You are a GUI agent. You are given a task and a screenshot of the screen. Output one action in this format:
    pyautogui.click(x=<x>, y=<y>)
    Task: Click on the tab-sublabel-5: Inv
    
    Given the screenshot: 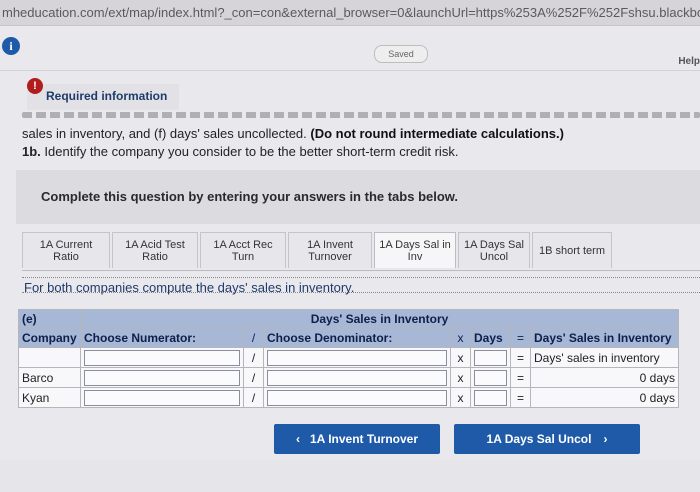 What is the action you would take?
    pyautogui.click(x=415, y=256)
    